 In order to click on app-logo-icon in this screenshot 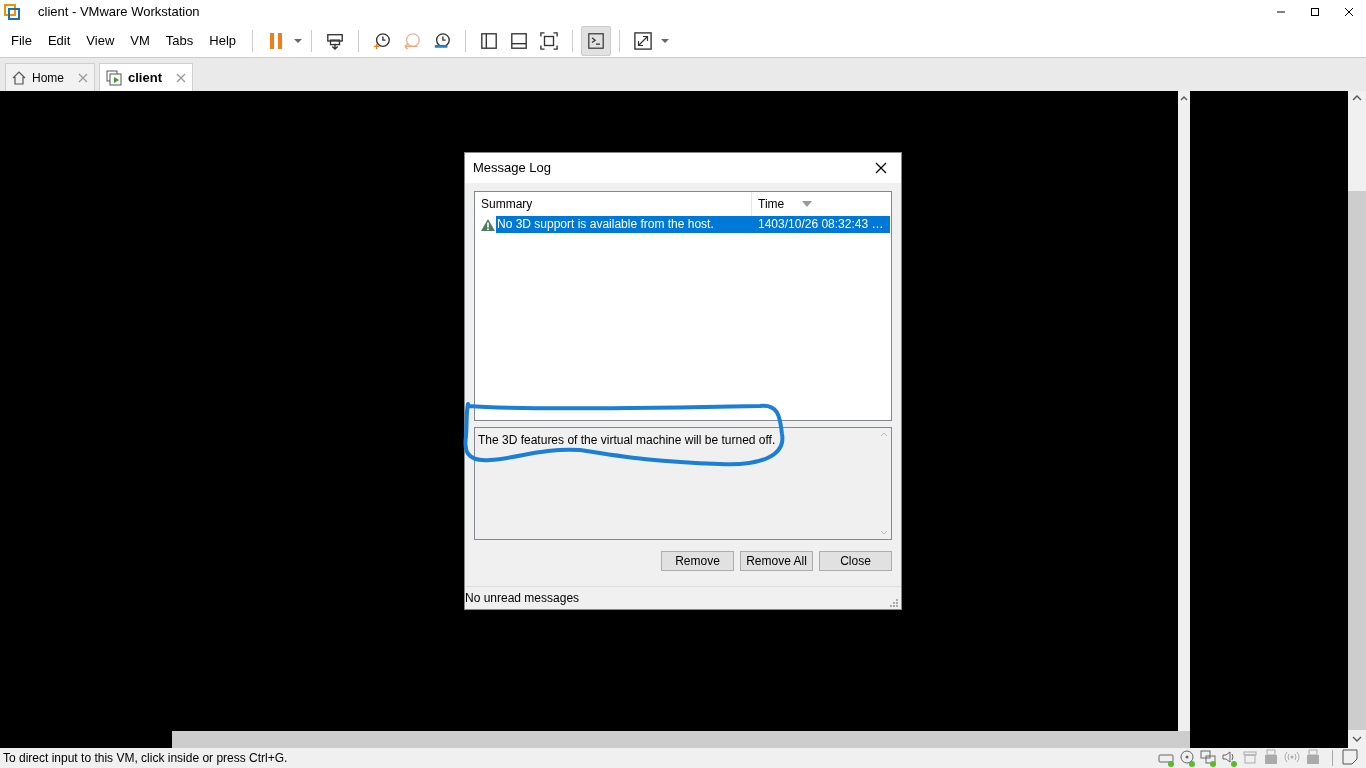, I will do `click(12, 12)`.